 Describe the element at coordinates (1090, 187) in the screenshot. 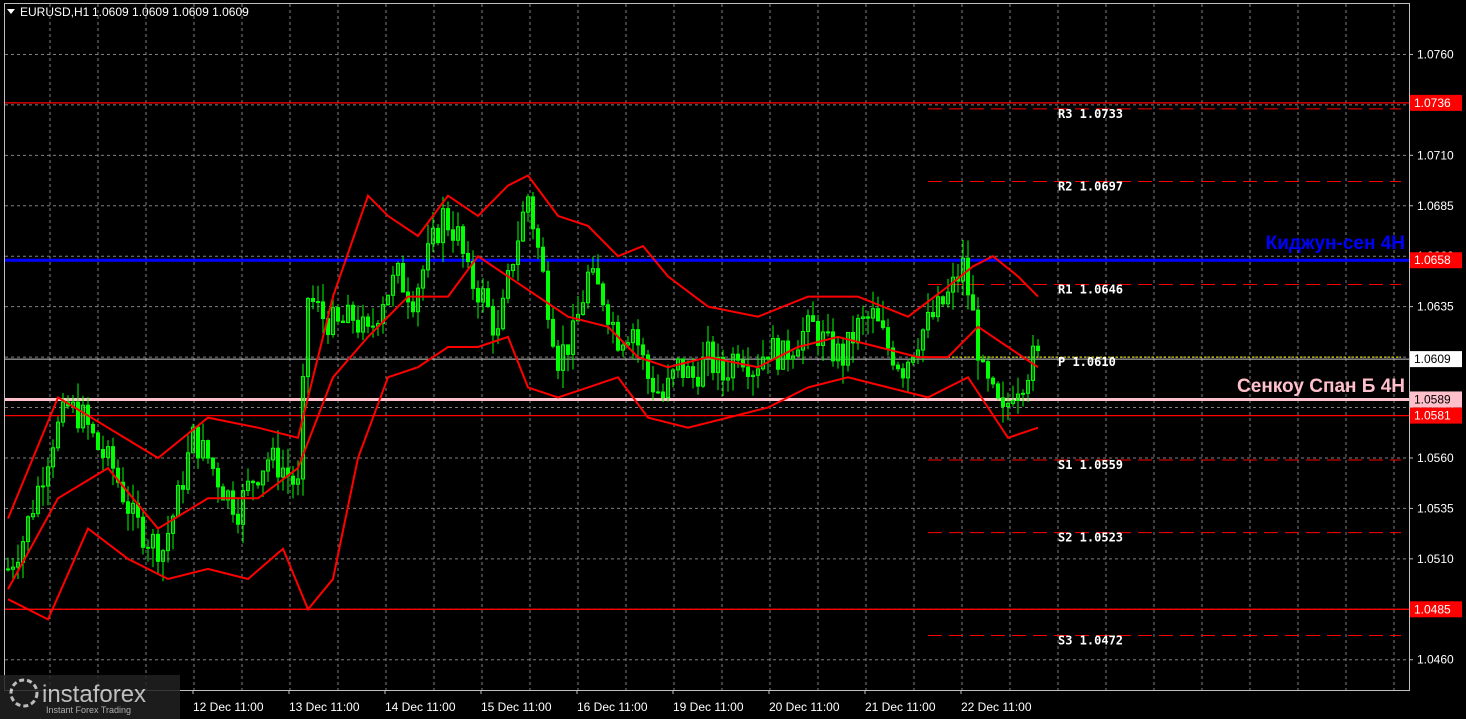

I see `pivot-label-r2: R2 1.0697` at that location.